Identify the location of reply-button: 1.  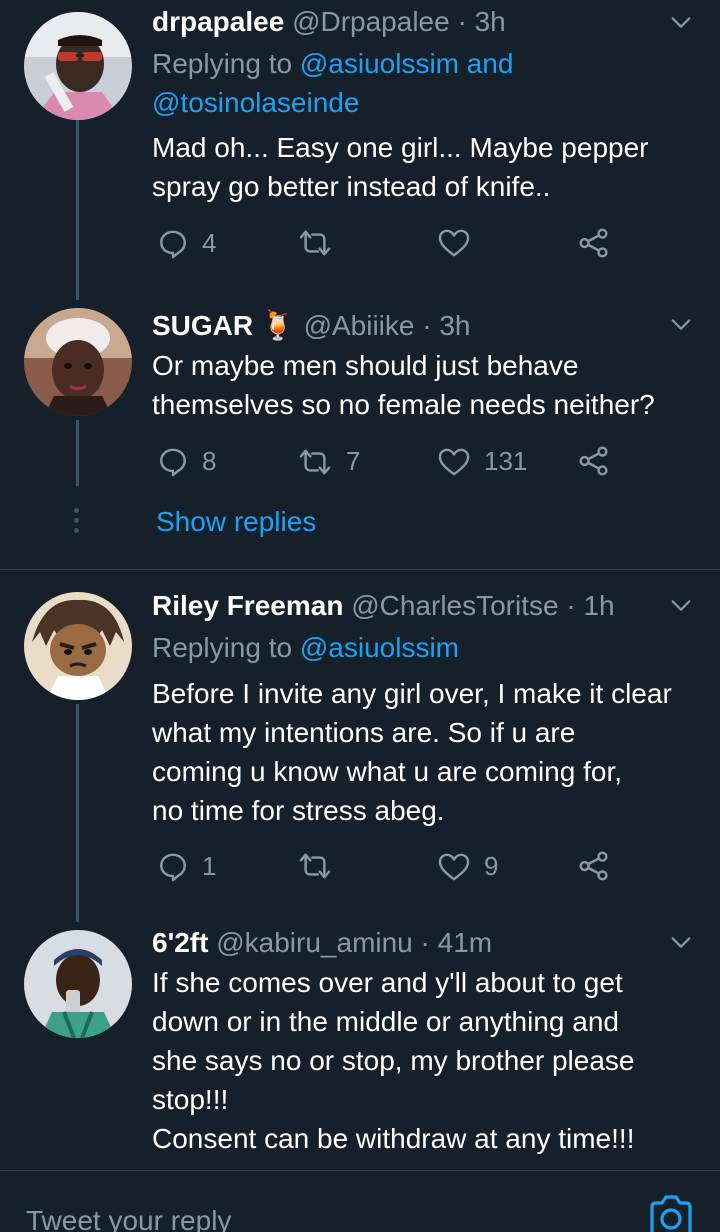
(187, 866).